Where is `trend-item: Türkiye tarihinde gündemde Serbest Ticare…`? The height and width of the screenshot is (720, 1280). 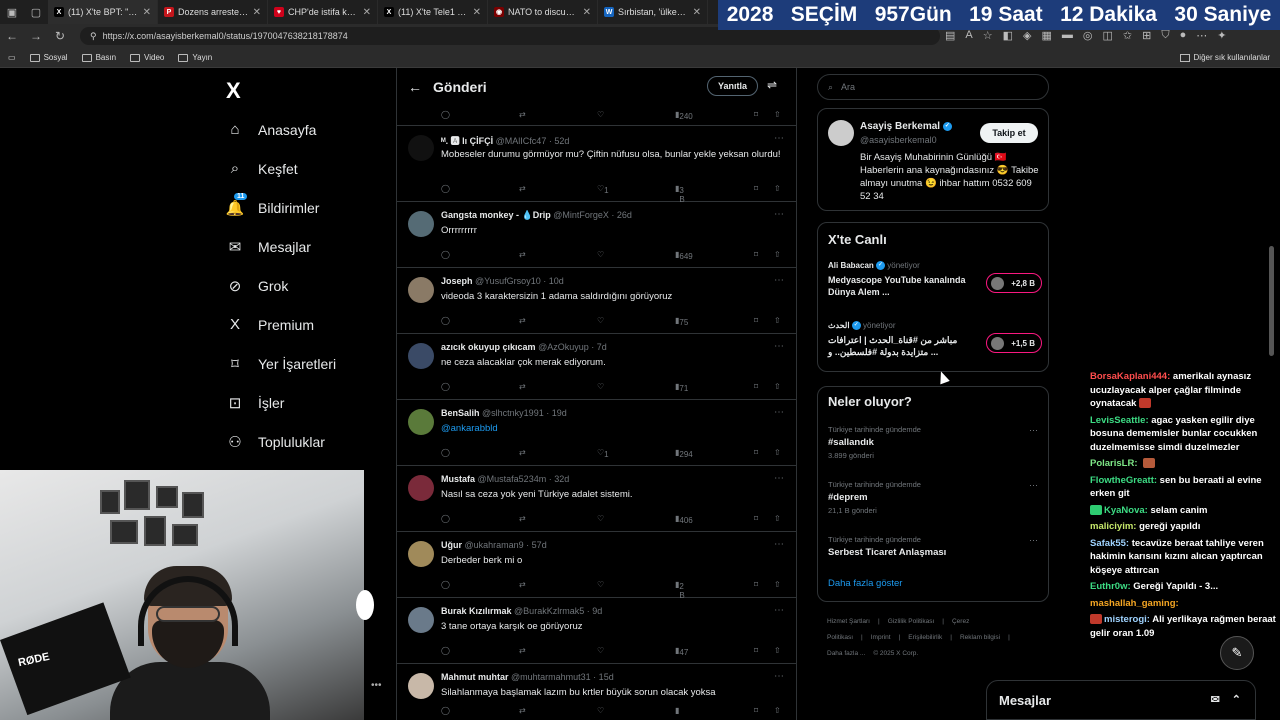 trend-item: Türkiye tarihinde gündemde Serbest Ticare… is located at coordinates (935, 548).